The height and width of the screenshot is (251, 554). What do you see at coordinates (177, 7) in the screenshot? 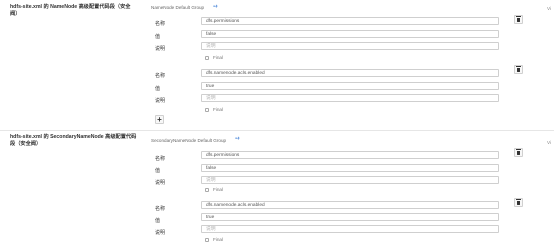
I see `group-label-namenode: NameNode Default Group` at bounding box center [177, 7].